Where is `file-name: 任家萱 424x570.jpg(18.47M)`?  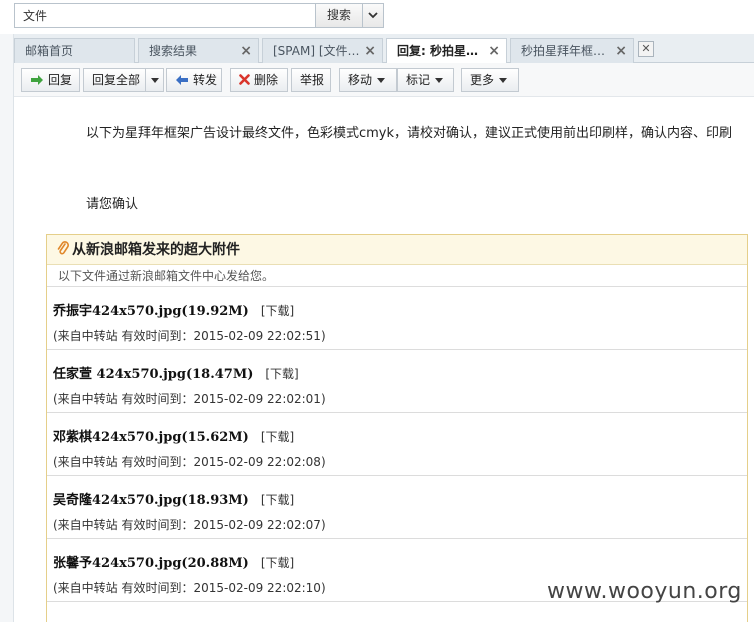
file-name: 任家萱 424x570.jpg(18.47M) is located at coordinates (153, 374).